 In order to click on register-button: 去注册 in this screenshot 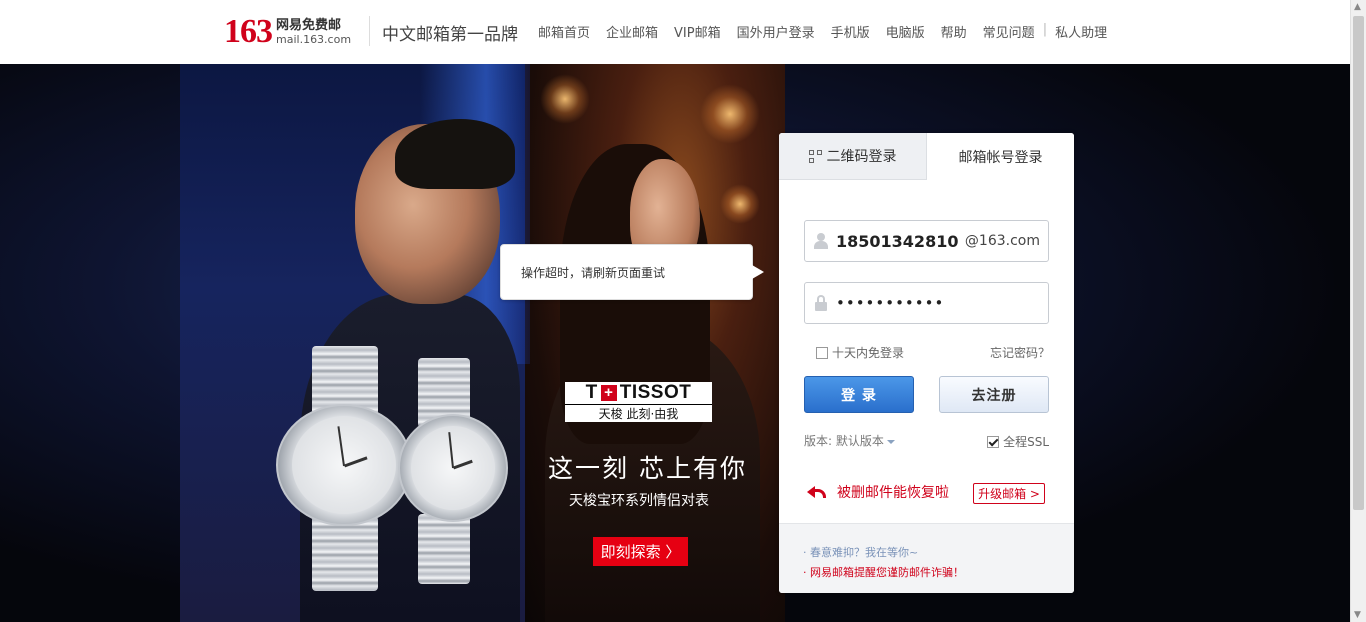, I will do `click(994, 394)`.